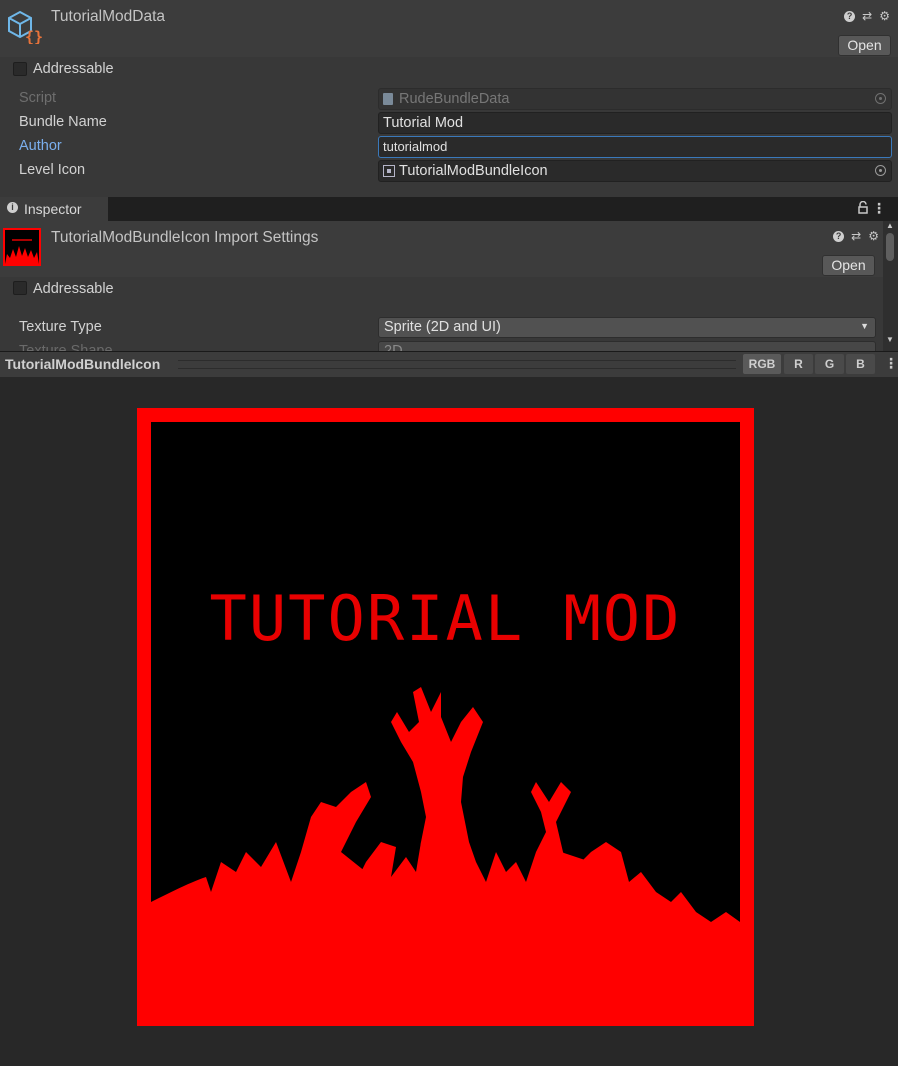 This screenshot has width=898, height=1066. I want to click on channel-r-button: R, so click(798, 364).